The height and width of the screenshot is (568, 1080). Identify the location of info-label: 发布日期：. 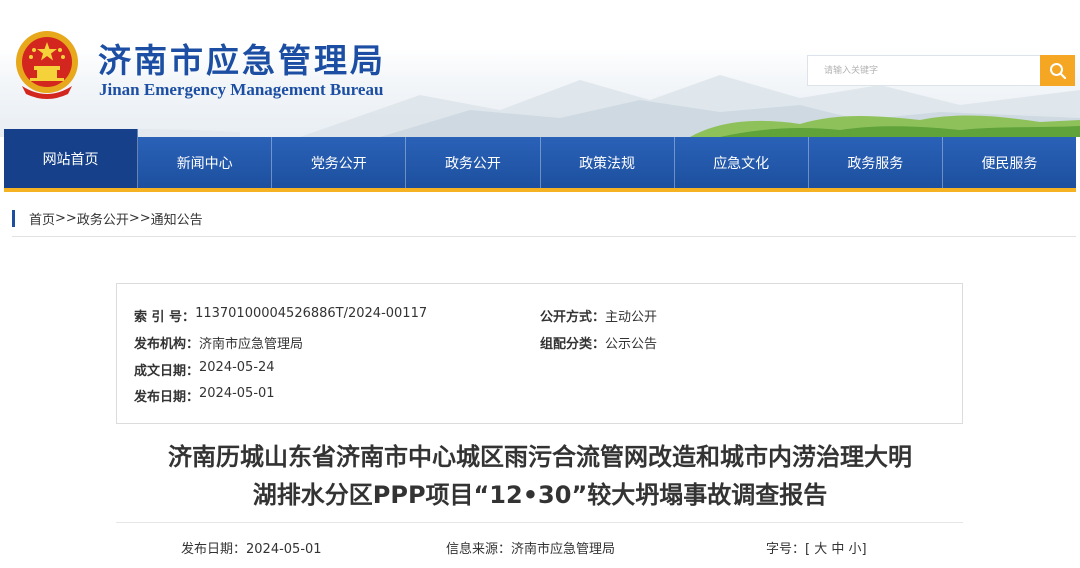
(167, 397).